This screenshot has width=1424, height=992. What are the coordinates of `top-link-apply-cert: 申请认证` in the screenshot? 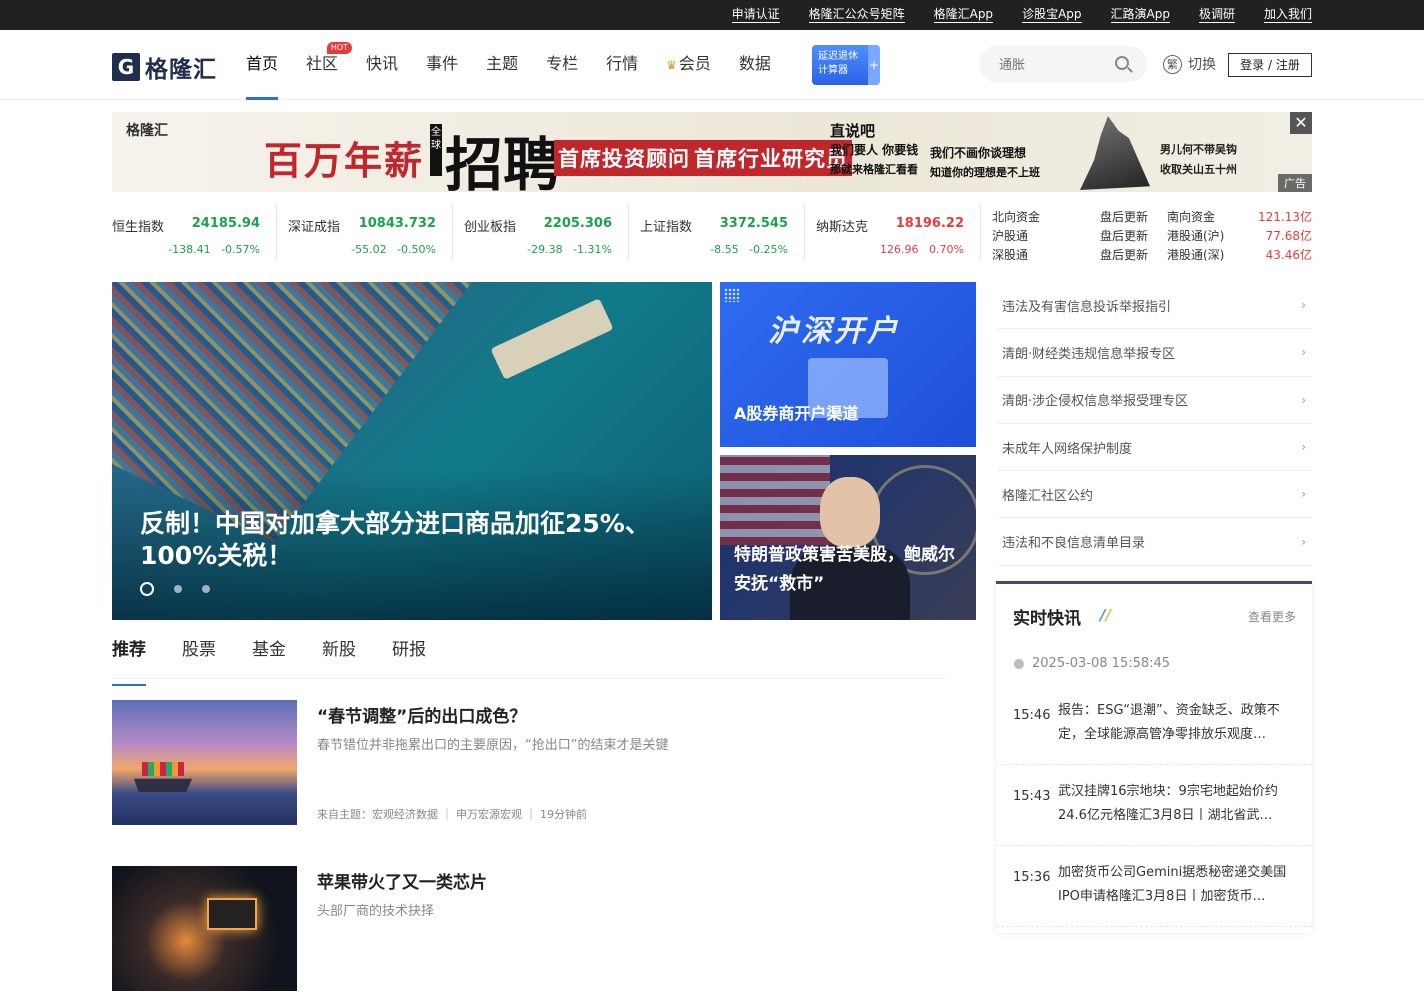 It's located at (755, 15).